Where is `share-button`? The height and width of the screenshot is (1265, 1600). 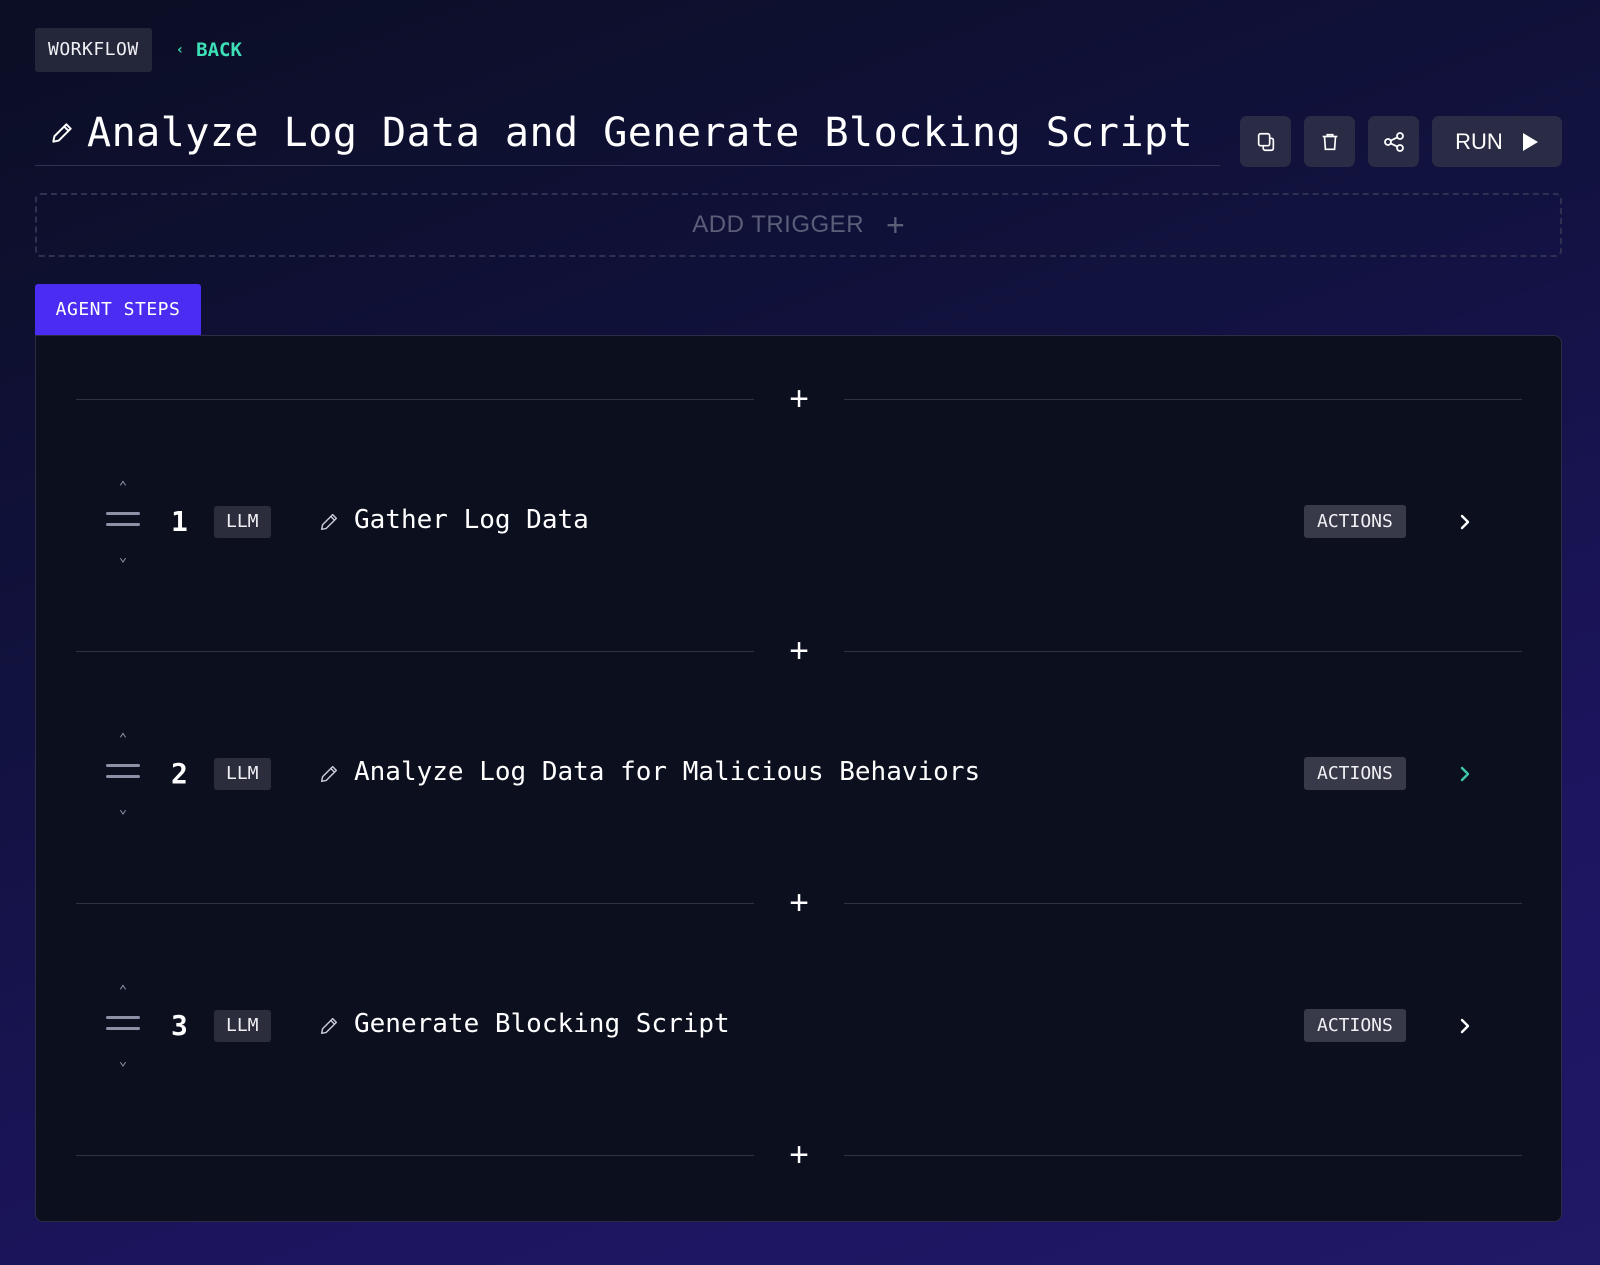
share-button is located at coordinates (1393, 141).